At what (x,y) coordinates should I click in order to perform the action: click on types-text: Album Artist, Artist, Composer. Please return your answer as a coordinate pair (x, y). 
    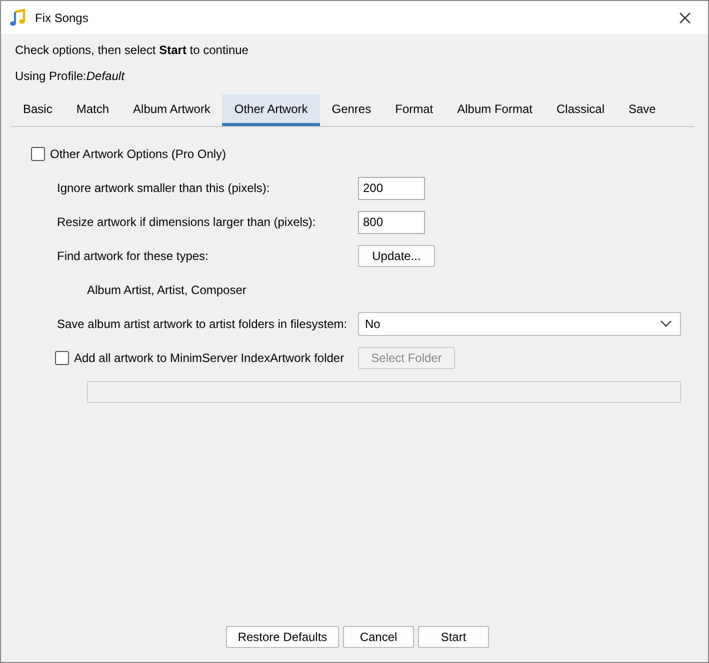
    Looking at the image, I should click on (167, 290).